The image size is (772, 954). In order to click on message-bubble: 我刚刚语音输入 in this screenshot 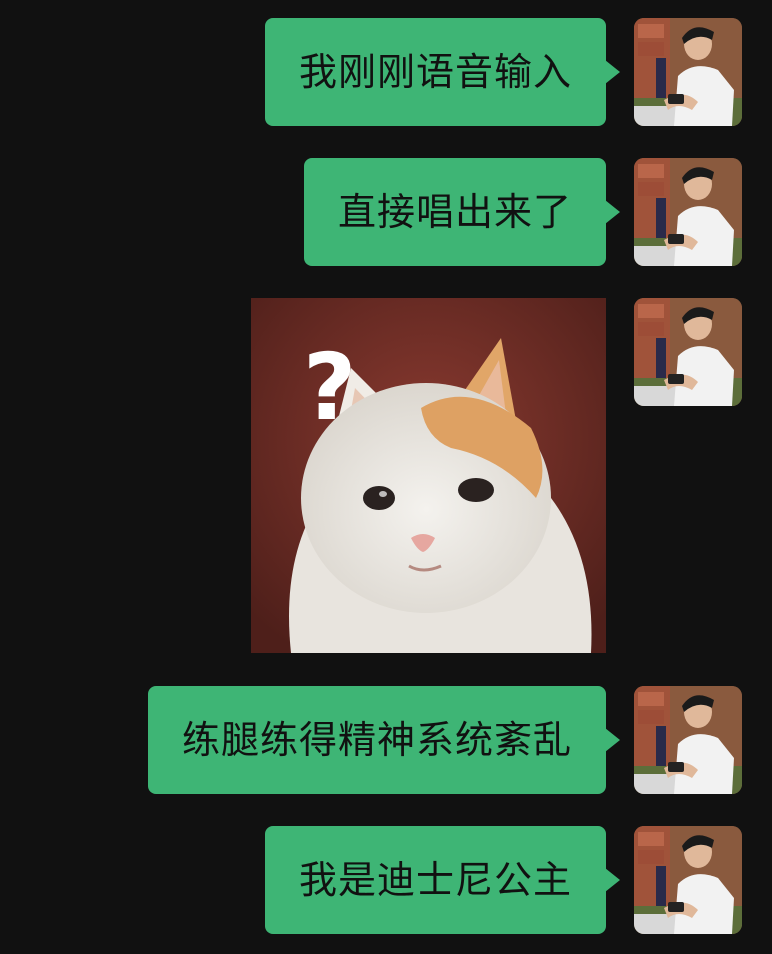, I will do `click(442, 72)`.